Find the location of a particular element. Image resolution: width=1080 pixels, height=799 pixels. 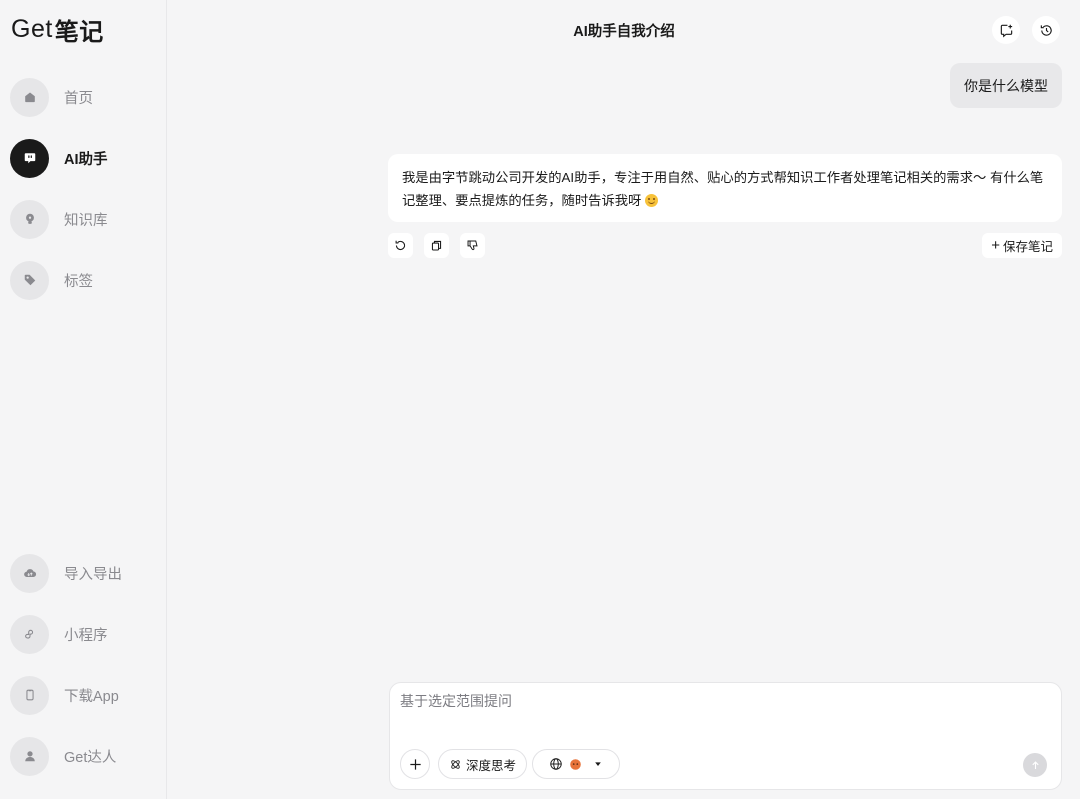

page-title: AI助手自我介绍 is located at coordinates (624, 32).